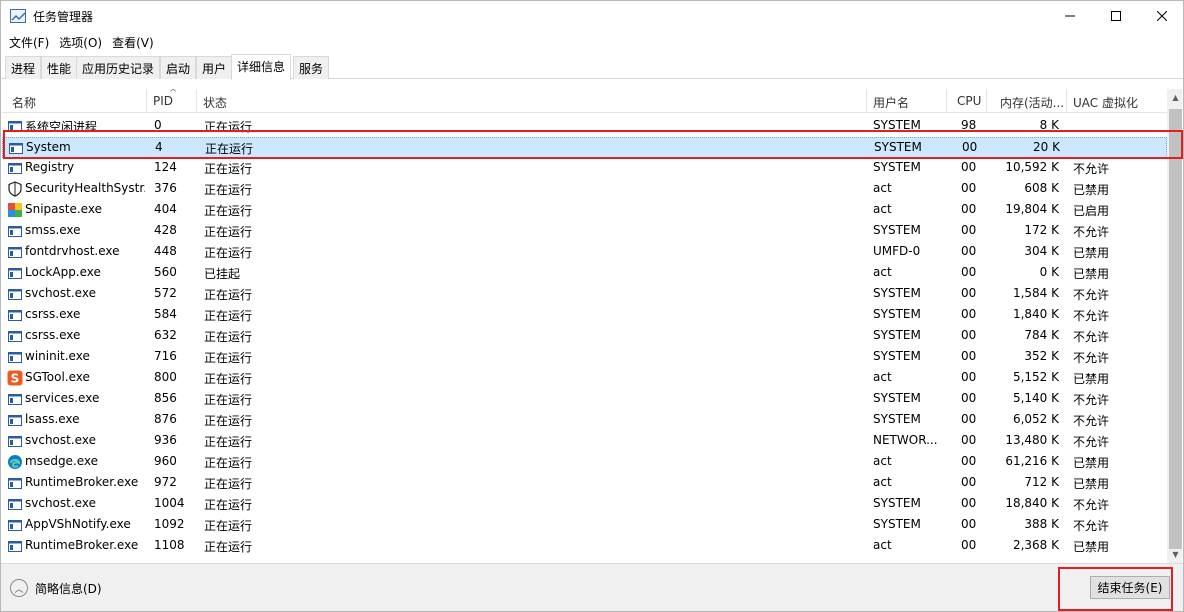 The width and height of the screenshot is (1184, 612). I want to click on maximize-button, so click(1116, 16).